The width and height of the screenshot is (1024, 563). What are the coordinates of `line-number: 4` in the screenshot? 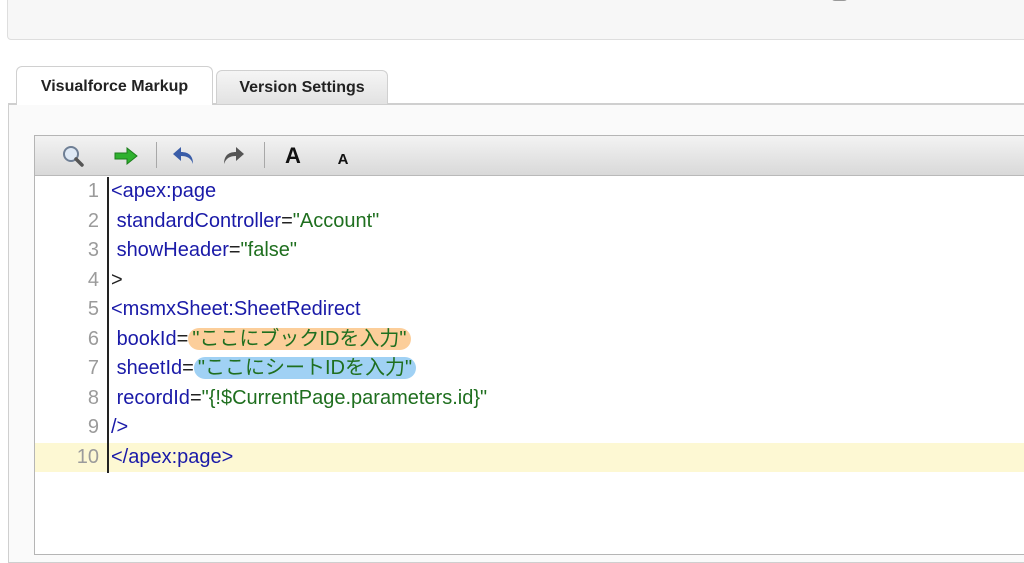 It's located at (93, 279).